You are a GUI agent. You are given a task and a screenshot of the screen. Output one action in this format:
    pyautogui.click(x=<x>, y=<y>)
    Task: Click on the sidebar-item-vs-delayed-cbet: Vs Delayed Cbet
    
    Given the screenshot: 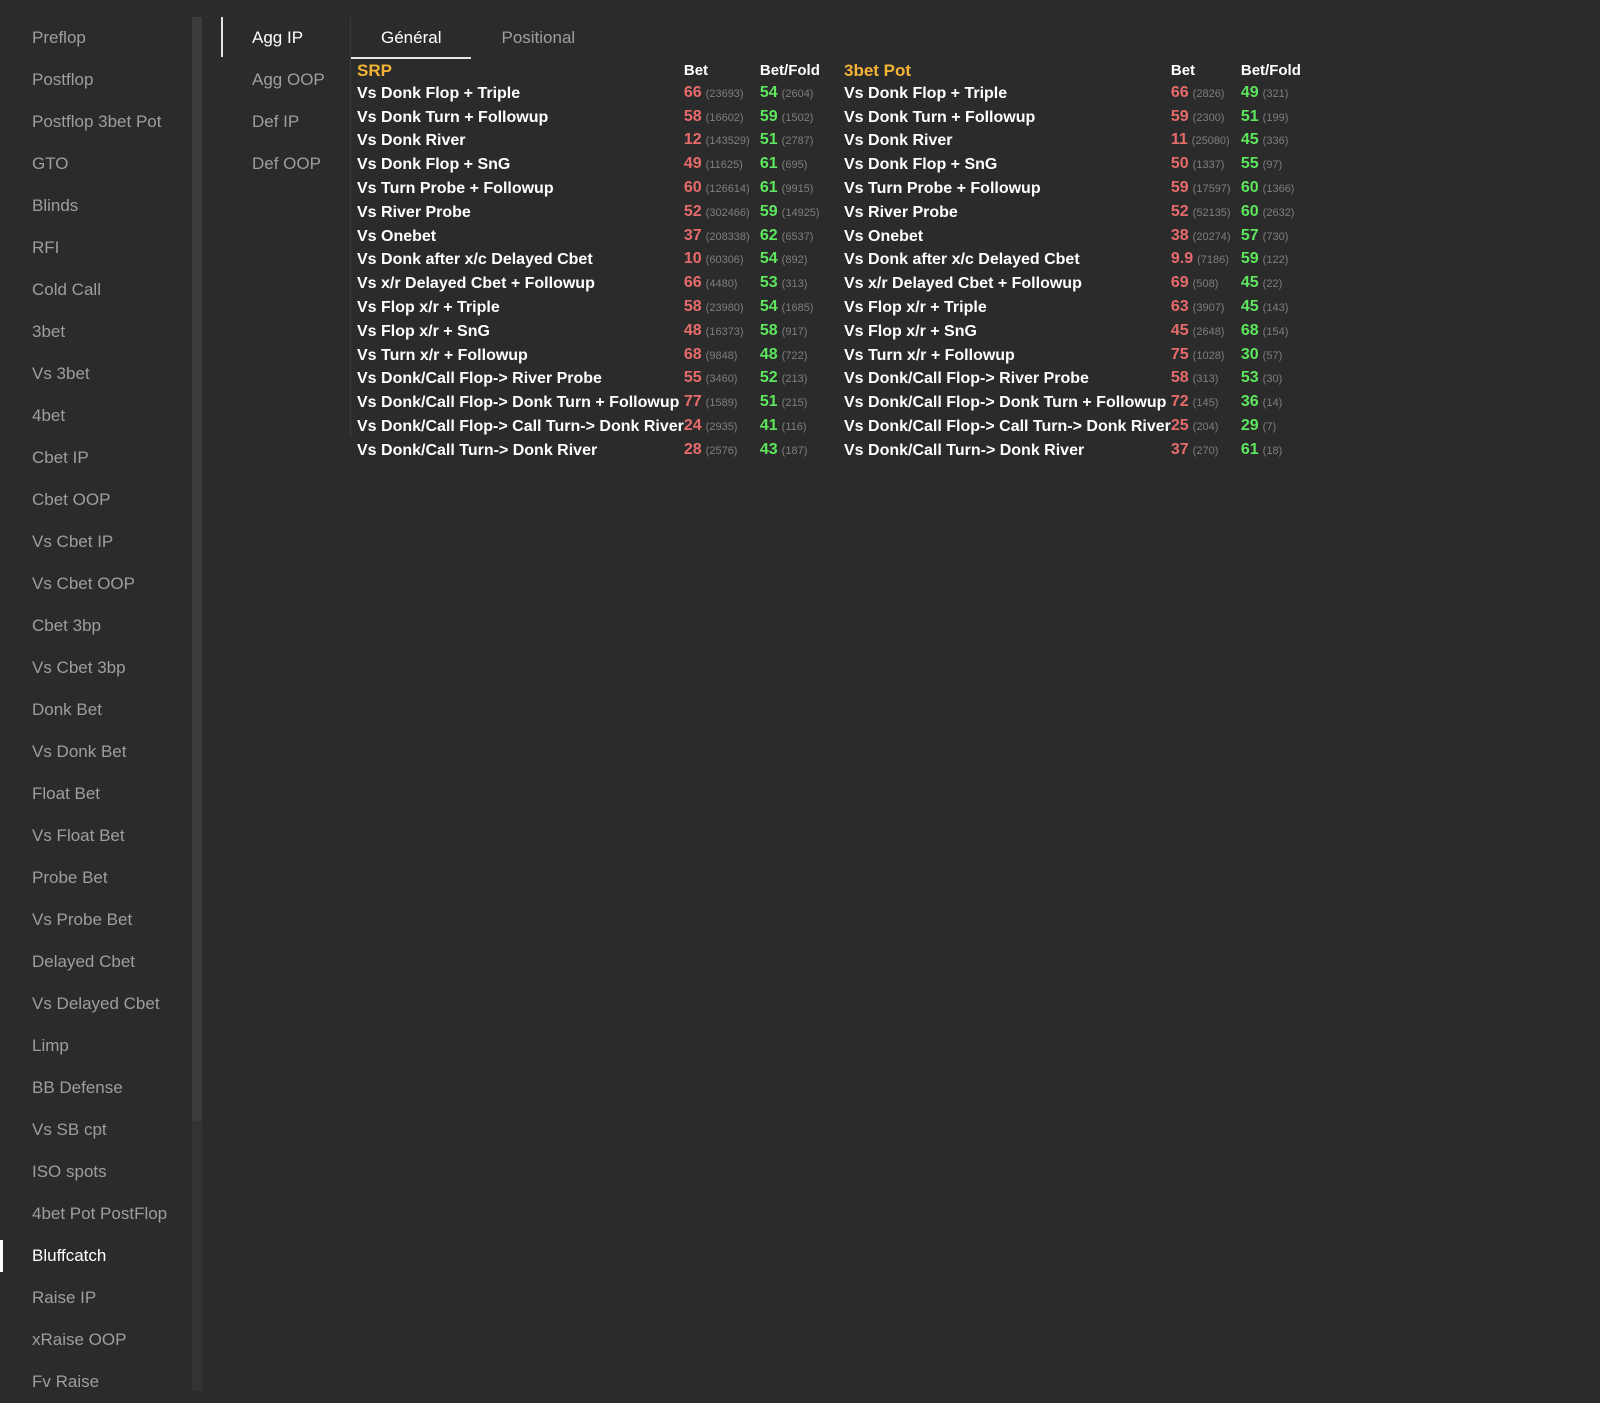 What is the action you would take?
    pyautogui.click(x=95, y=1004)
    